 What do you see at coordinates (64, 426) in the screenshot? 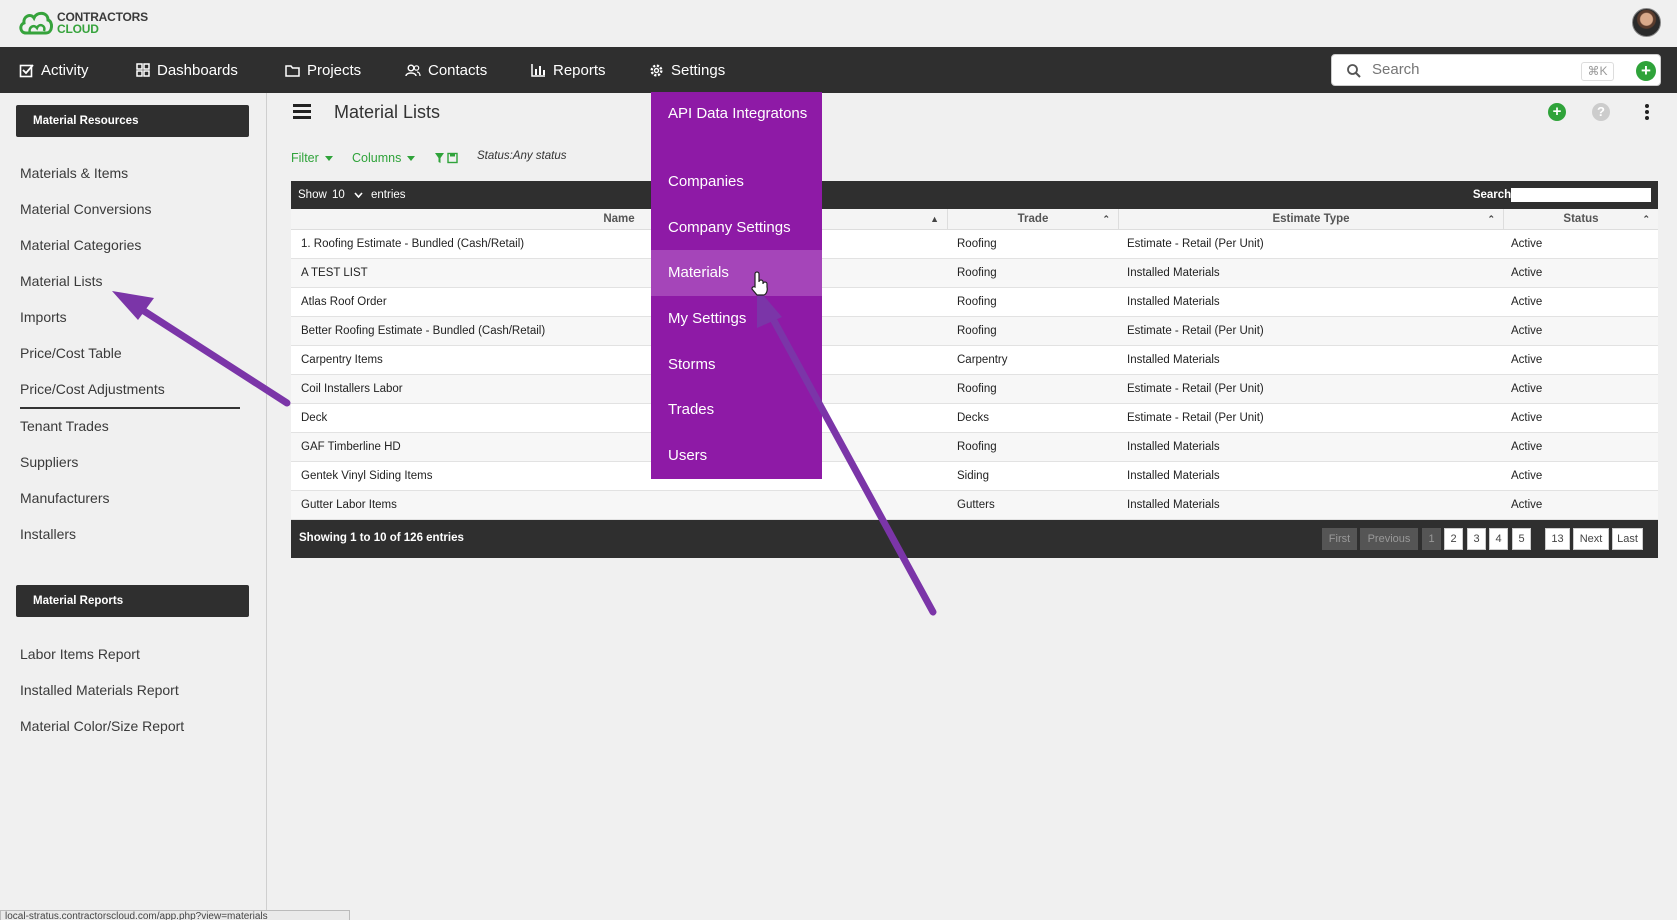
I see `sidebar-item-tenant-trades: Tenant Trades` at bounding box center [64, 426].